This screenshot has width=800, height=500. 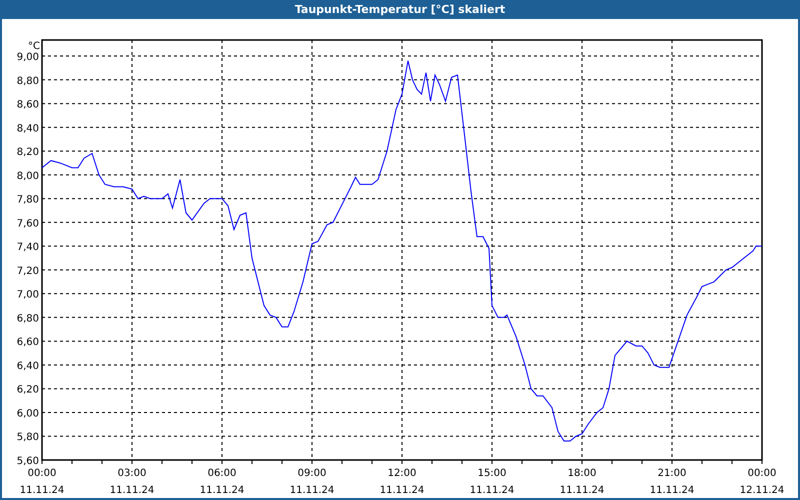 I want to click on x-axis-label: 21:00, so click(x=672, y=473).